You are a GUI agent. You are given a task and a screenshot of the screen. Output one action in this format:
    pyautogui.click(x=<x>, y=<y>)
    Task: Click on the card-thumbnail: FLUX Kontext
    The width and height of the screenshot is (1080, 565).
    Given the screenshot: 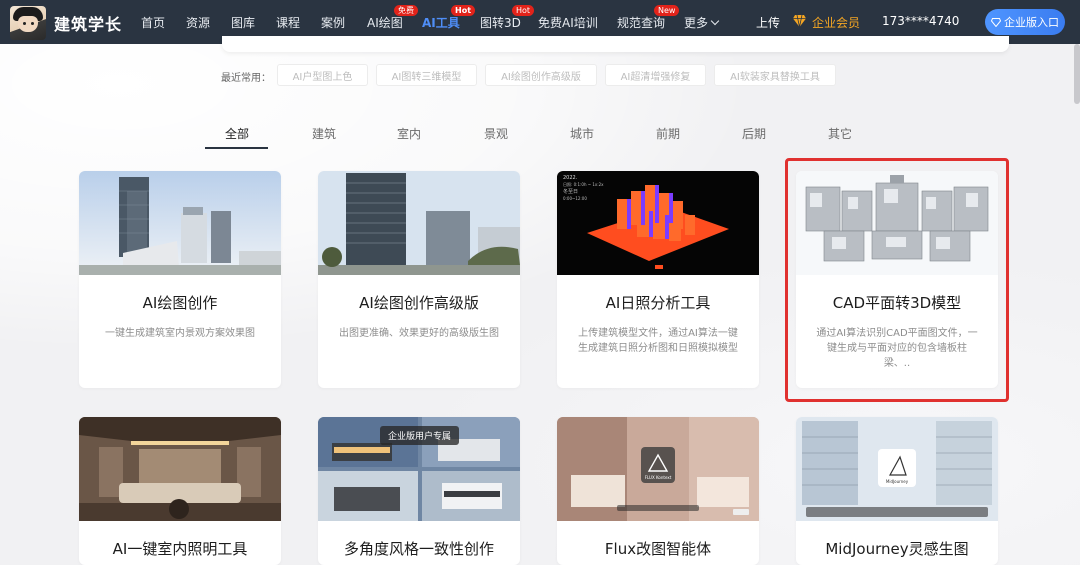 What is the action you would take?
    pyautogui.click(x=658, y=469)
    